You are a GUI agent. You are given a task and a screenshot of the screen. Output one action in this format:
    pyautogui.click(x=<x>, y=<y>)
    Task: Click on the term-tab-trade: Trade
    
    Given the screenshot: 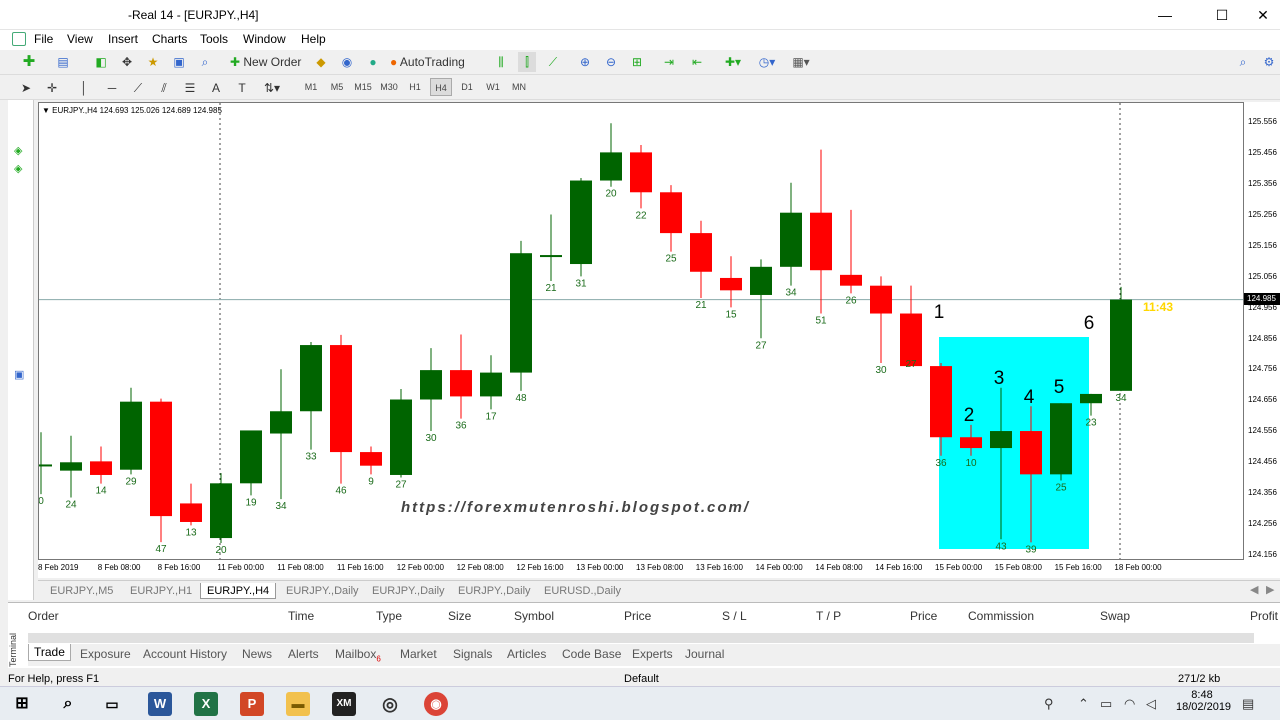 What is the action you would take?
    pyautogui.click(x=49, y=652)
    